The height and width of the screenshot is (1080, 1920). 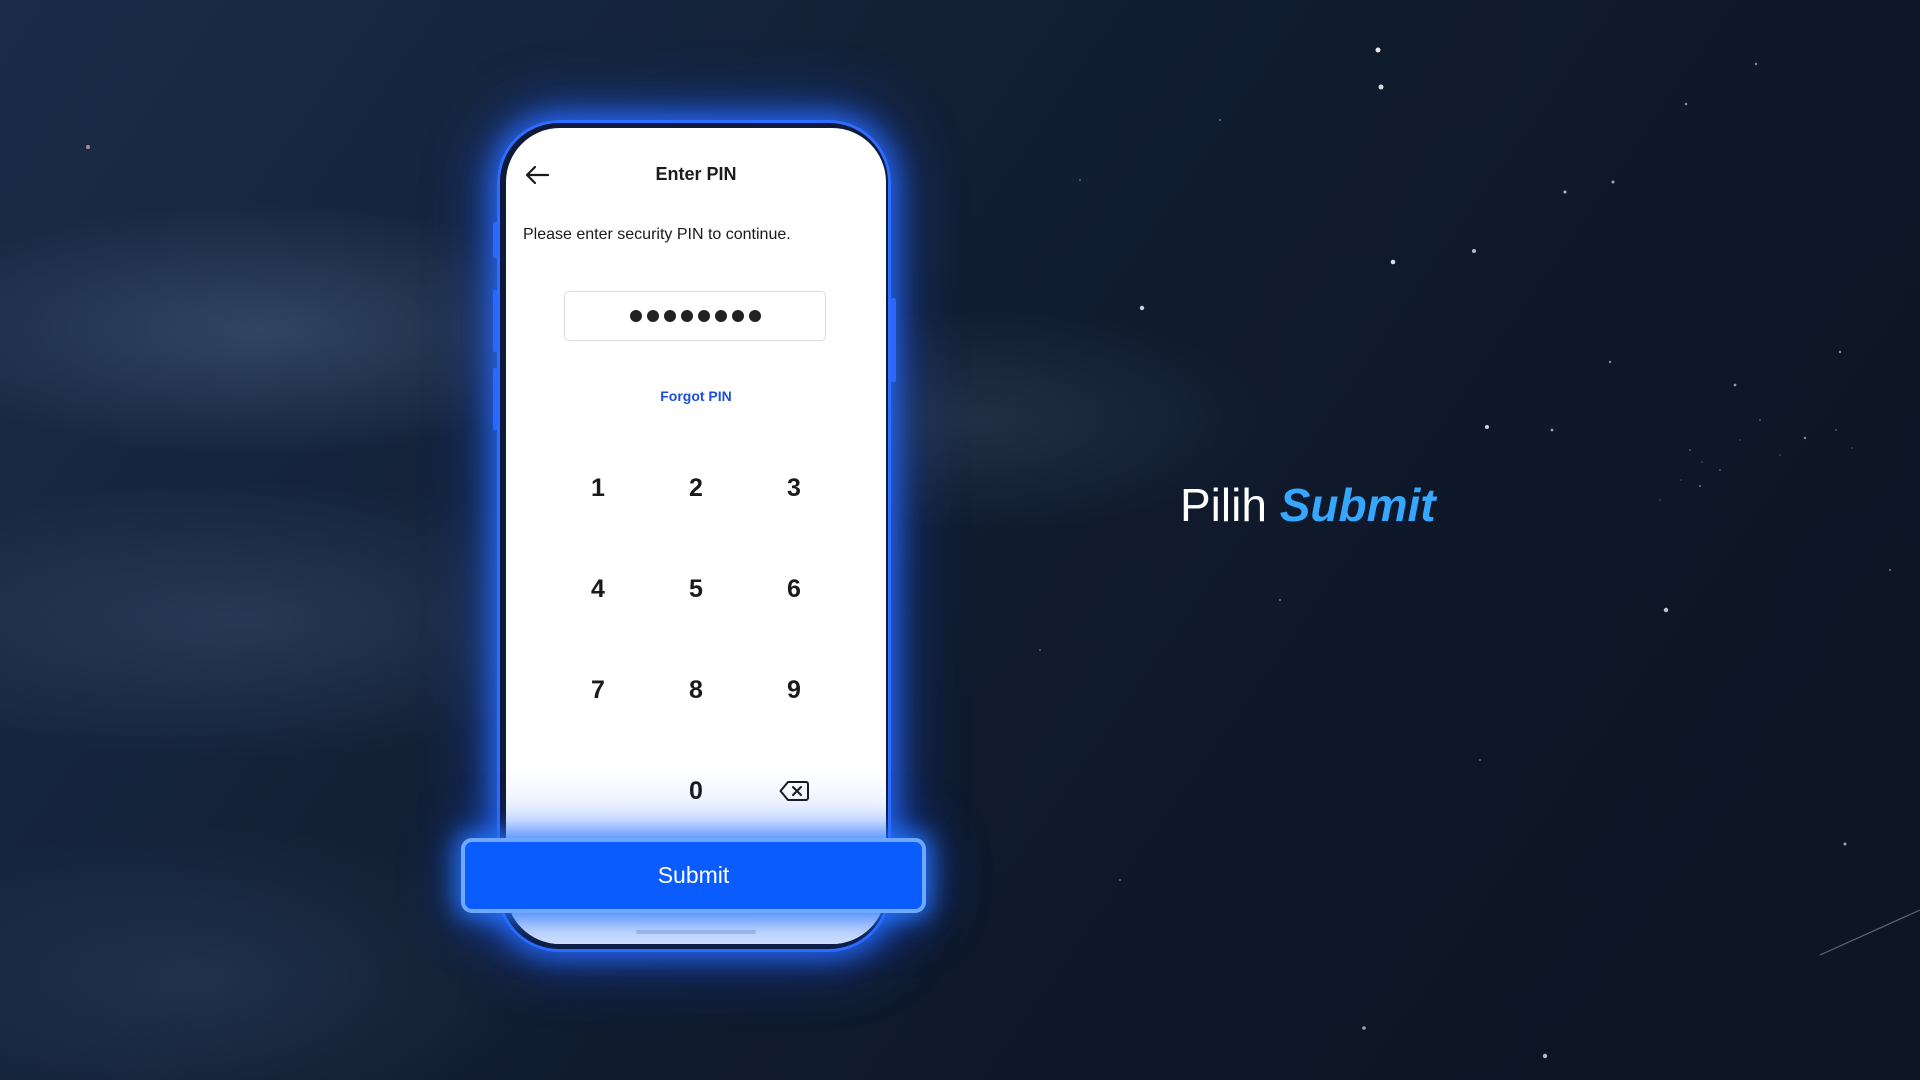 What do you see at coordinates (794, 589) in the screenshot?
I see `key-6: 6` at bounding box center [794, 589].